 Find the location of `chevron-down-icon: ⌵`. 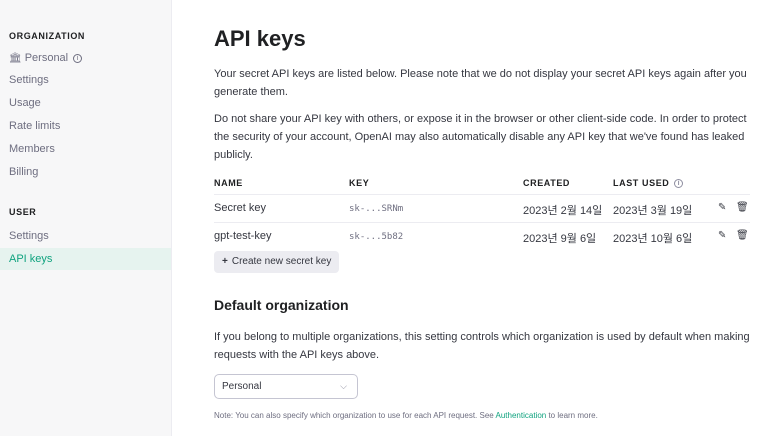

chevron-down-icon: ⌵ is located at coordinates (343, 386).